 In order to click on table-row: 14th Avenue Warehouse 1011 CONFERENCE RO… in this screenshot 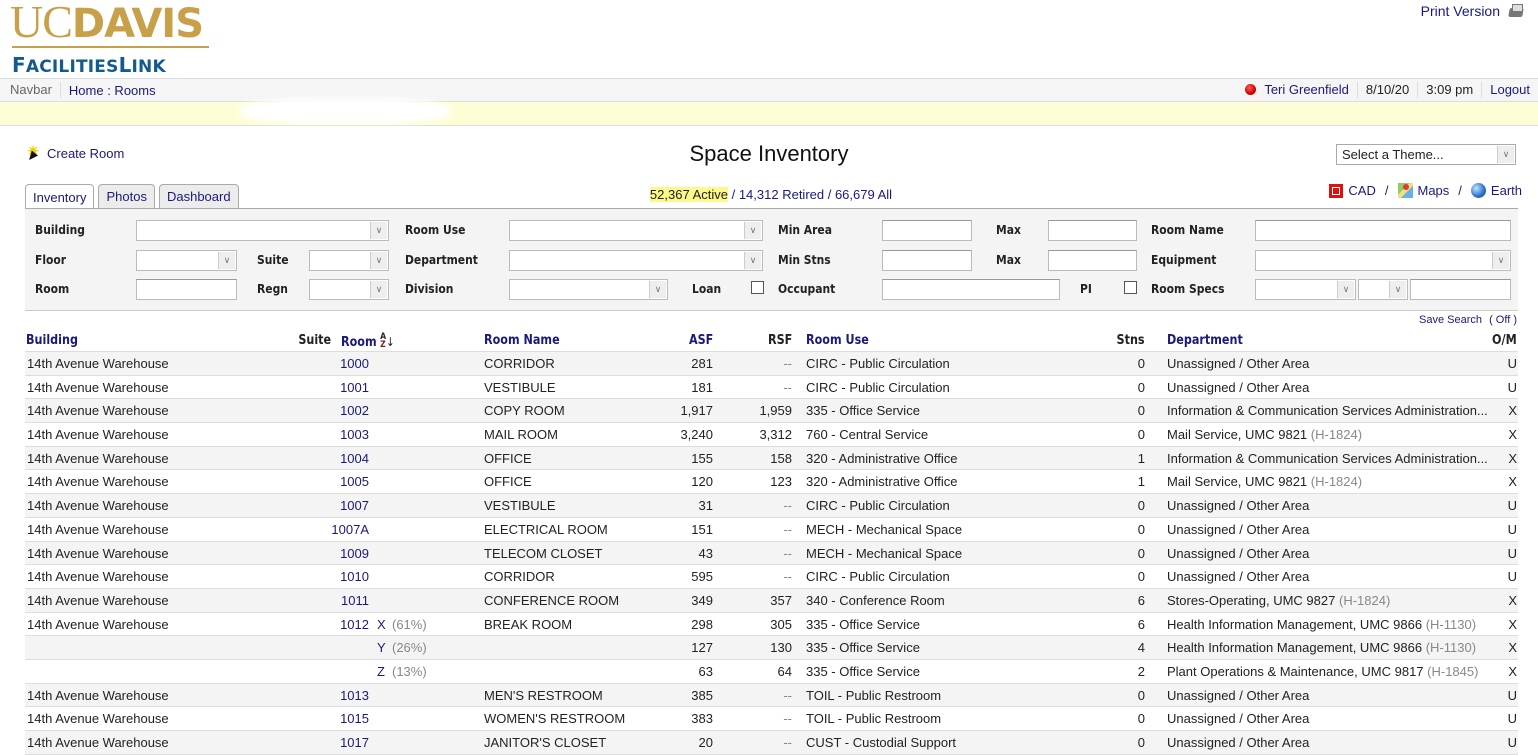, I will do `click(771, 600)`.